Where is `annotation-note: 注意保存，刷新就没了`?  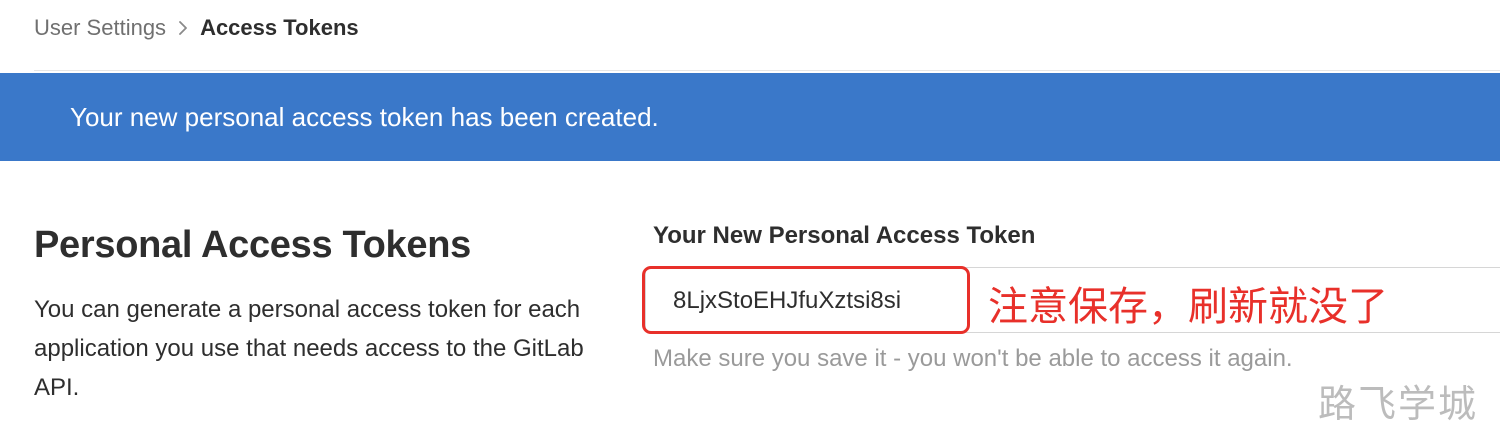
annotation-note: 注意保存，刷新就没了 is located at coordinates (1188, 307).